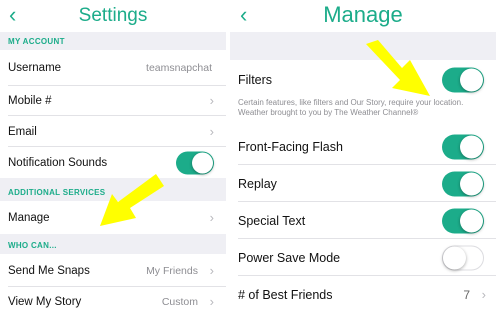  Describe the element at coordinates (179, 68) in the screenshot. I see `username-value: teamsnapchat` at that location.